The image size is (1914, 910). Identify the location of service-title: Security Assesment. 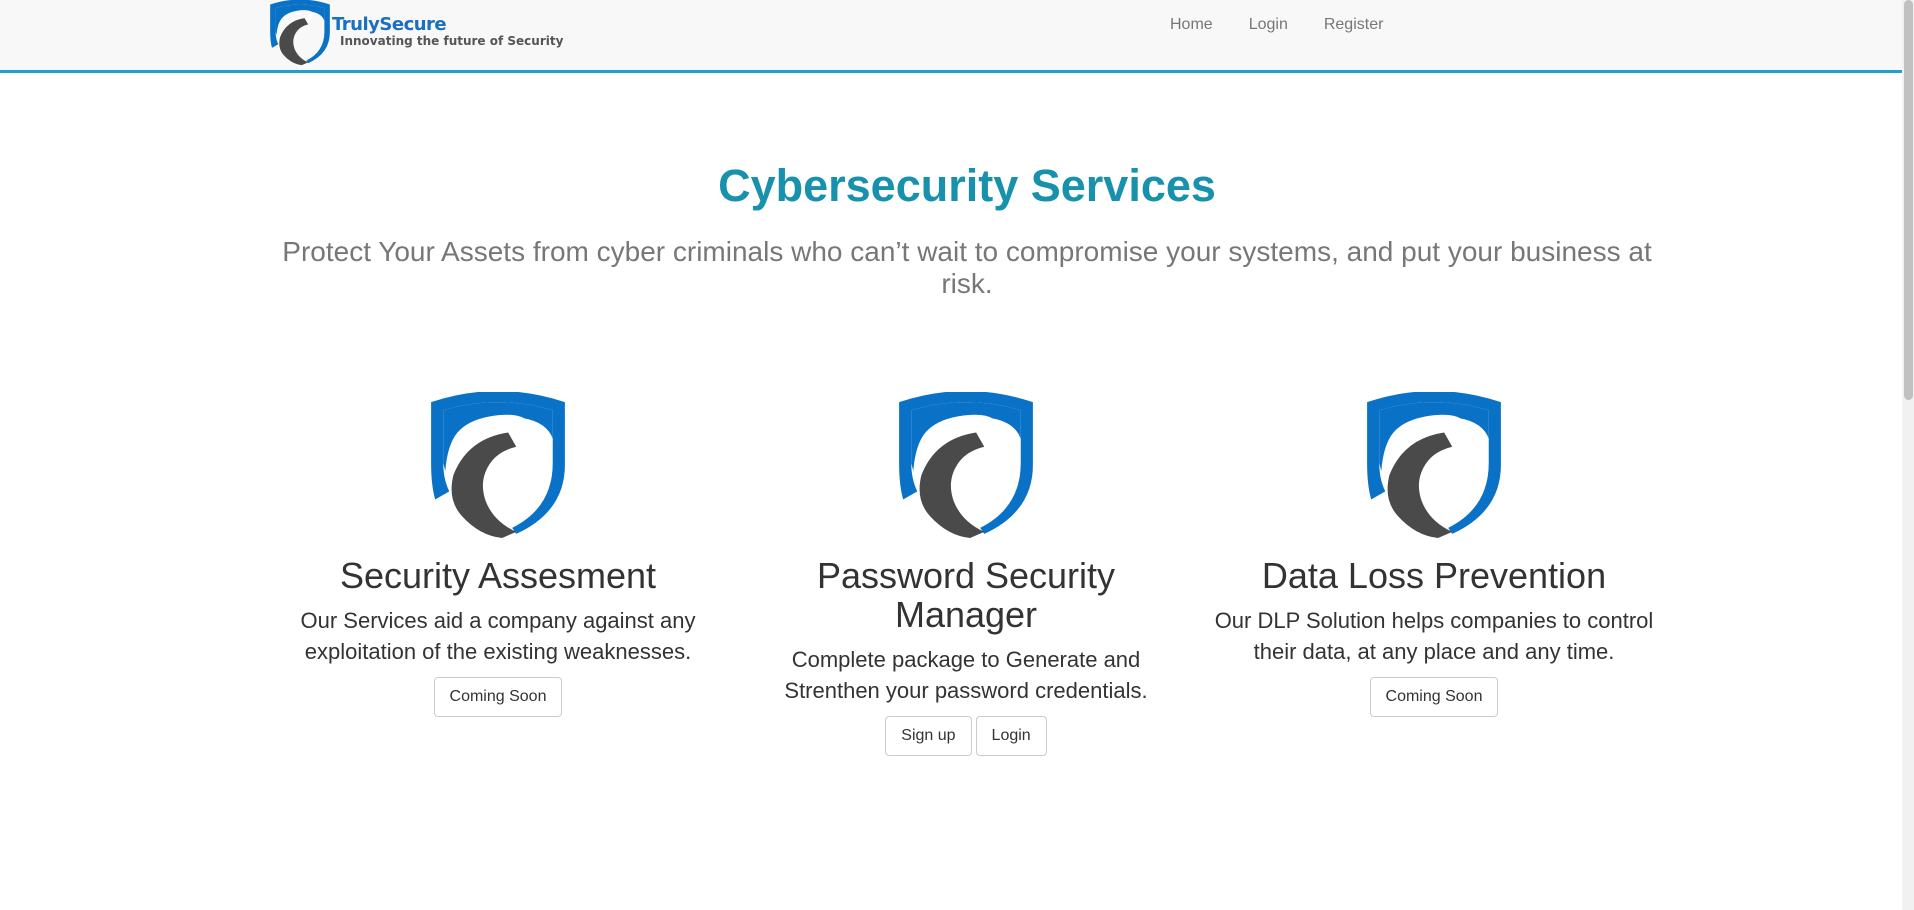
(498, 575).